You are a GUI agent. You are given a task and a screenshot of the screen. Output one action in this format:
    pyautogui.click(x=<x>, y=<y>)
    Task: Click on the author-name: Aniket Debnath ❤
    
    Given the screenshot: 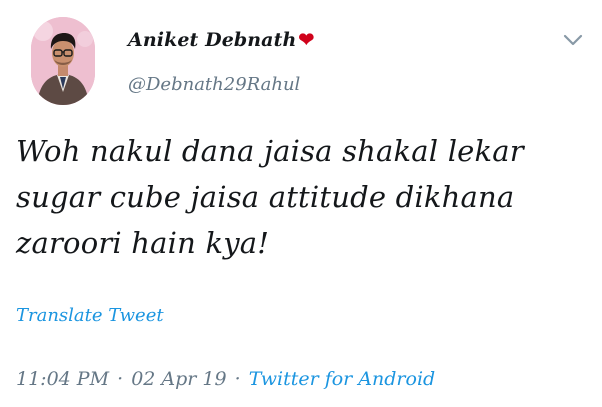 What is the action you would take?
    pyautogui.click(x=221, y=40)
    